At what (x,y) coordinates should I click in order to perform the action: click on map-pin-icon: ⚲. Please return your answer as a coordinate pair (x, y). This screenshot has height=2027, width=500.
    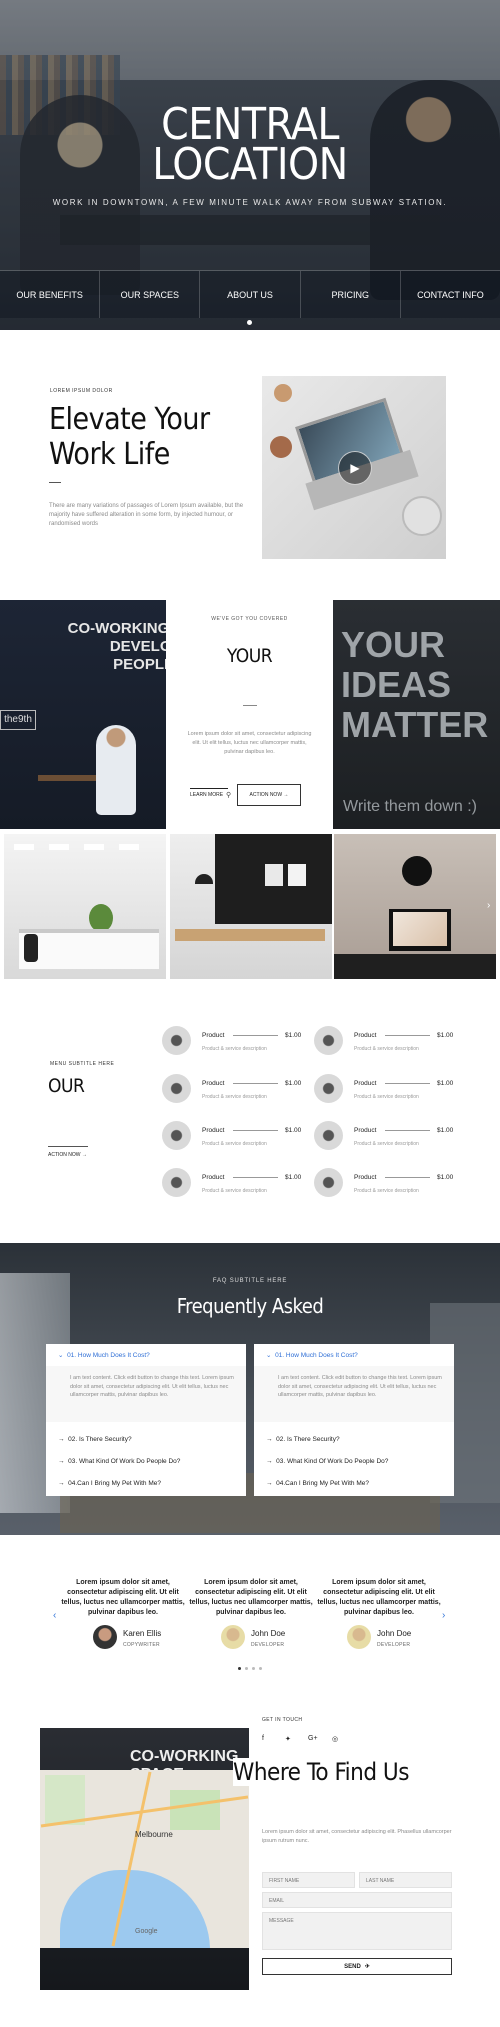
    Looking at the image, I should click on (229, 795).